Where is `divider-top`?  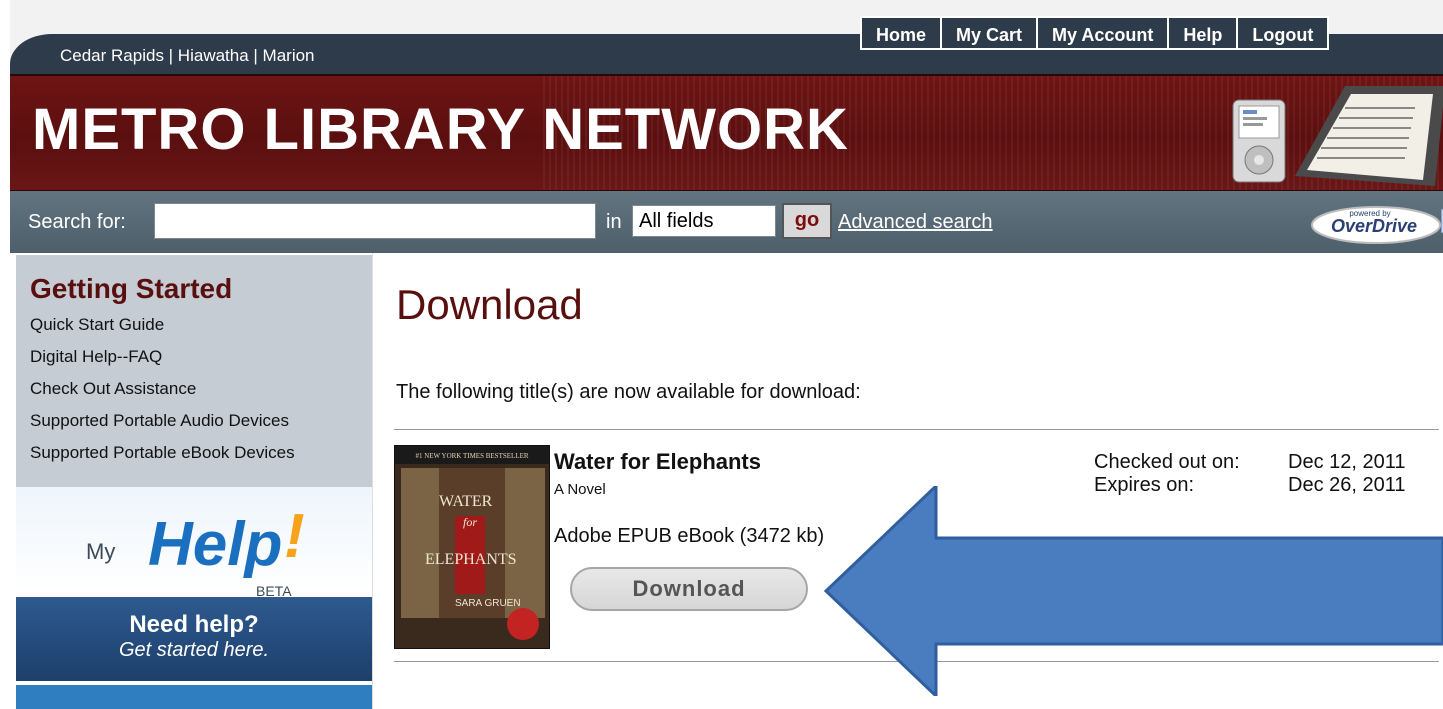 divider-top is located at coordinates (916, 429).